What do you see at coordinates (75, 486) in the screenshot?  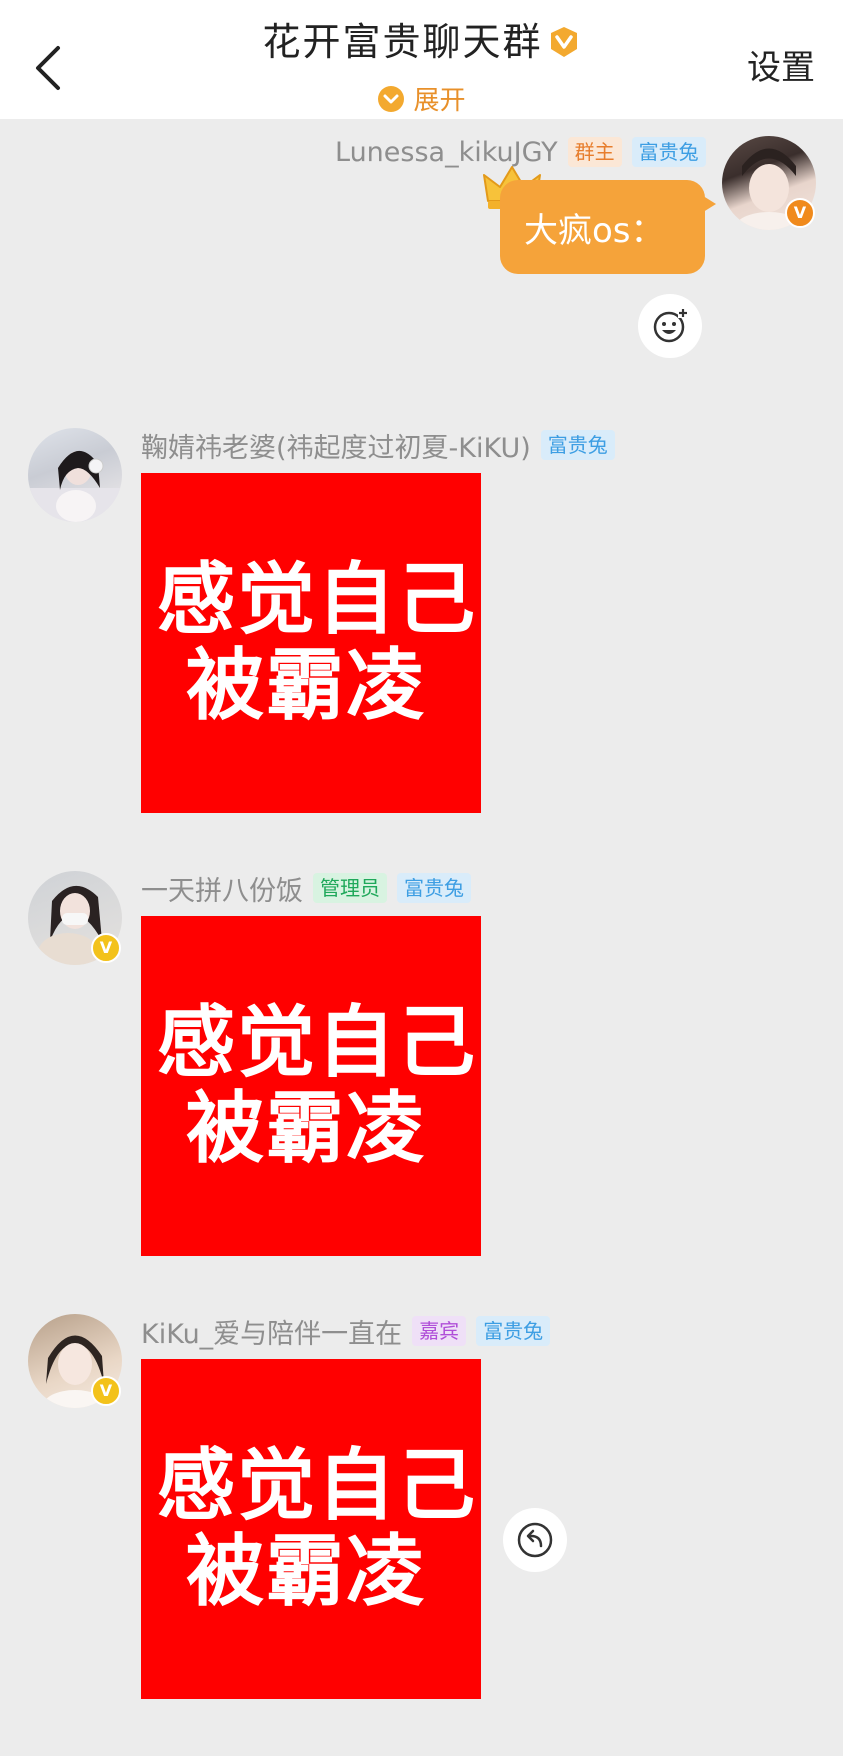 I see `avatar-portrait-icon` at bounding box center [75, 486].